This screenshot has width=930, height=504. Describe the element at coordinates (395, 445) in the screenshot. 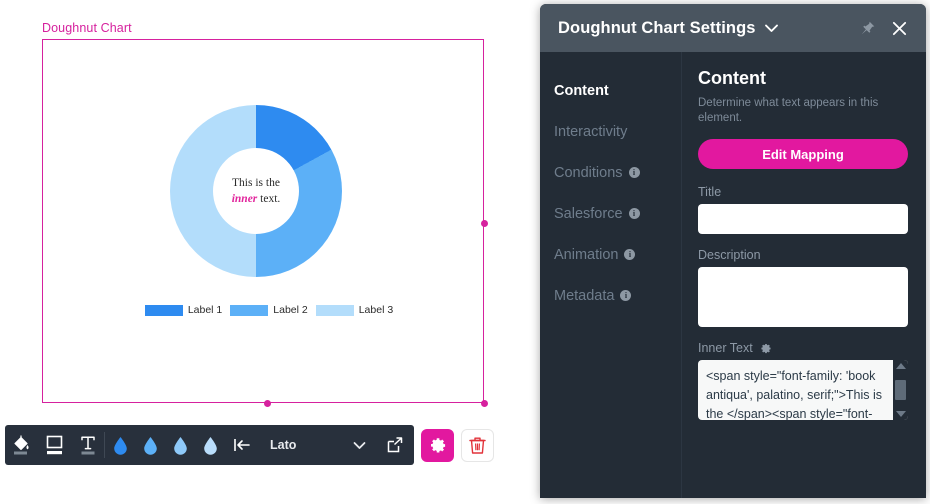

I see `external-link-icon` at that location.